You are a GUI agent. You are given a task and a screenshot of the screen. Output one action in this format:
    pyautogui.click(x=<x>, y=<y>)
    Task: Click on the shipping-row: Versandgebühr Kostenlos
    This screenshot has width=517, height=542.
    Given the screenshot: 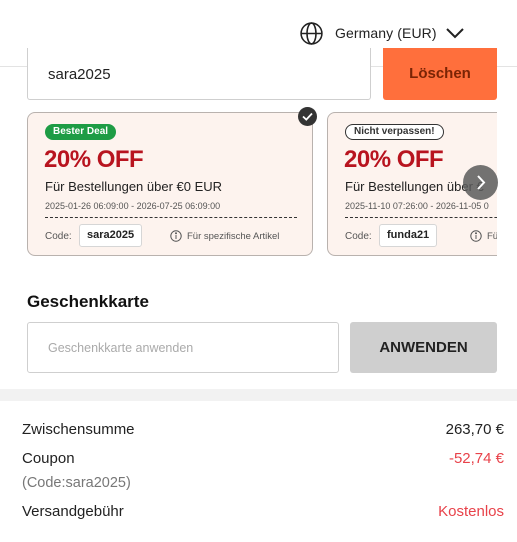 What is the action you would take?
    pyautogui.click(x=263, y=511)
    